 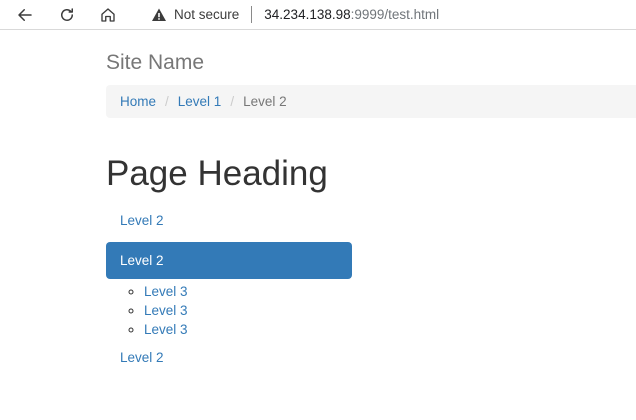 What do you see at coordinates (265, 101) in the screenshot?
I see `breadcrumb-current: Level 2` at bounding box center [265, 101].